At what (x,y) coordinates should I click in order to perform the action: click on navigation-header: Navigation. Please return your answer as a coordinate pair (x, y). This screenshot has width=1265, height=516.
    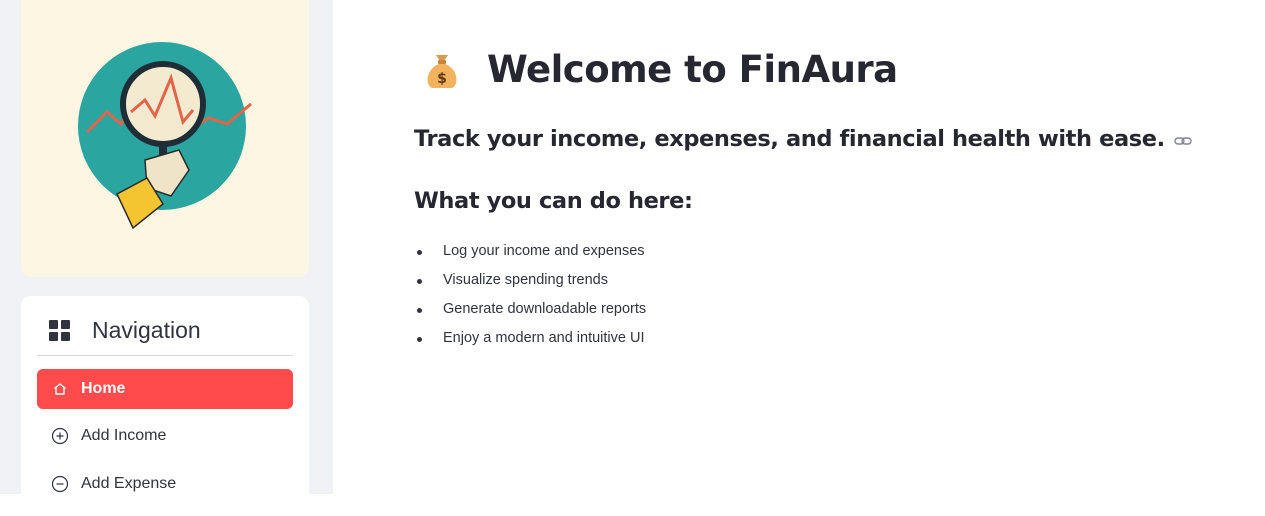
    Looking at the image, I should click on (165, 330).